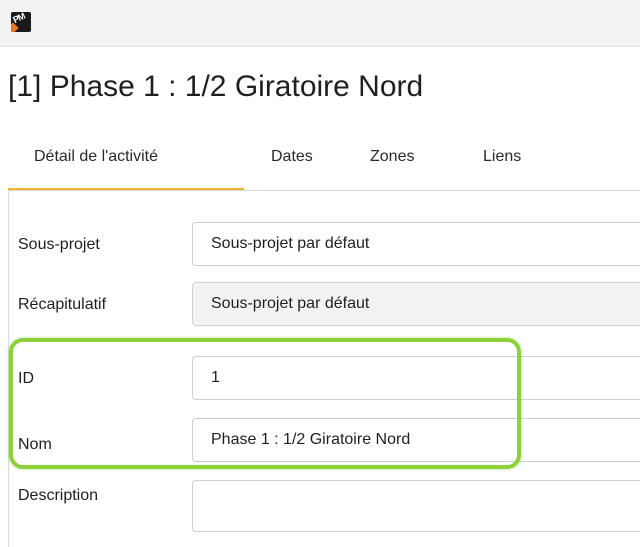 The height and width of the screenshot is (547, 640). I want to click on field-label-recapitulatif: Récapitulatif, so click(62, 304).